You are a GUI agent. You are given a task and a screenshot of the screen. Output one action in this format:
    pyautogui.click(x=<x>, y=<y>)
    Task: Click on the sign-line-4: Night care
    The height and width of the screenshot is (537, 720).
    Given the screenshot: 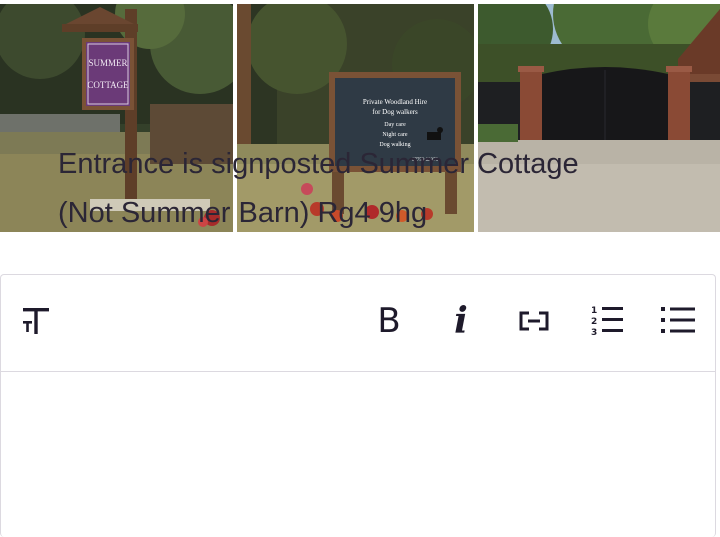 What is the action you would take?
    pyautogui.click(x=394, y=135)
    